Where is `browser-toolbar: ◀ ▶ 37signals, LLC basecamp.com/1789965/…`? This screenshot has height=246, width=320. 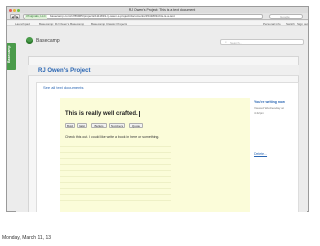
browser-toolbar: ◀ ▶ 37signals, LLC basecamp.com/1789965/… is located at coordinates (157, 16).